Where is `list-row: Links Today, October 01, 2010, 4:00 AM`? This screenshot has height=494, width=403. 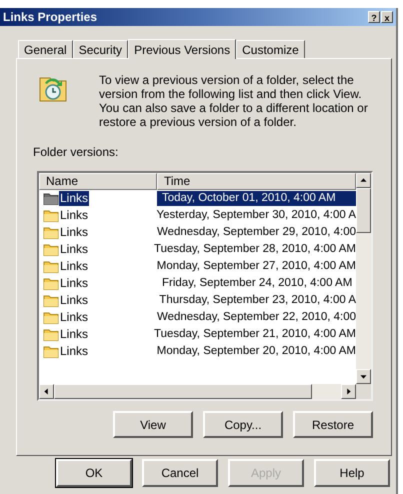
list-row: Links Today, October 01, 2010, 4:00 AM is located at coordinates (197, 198).